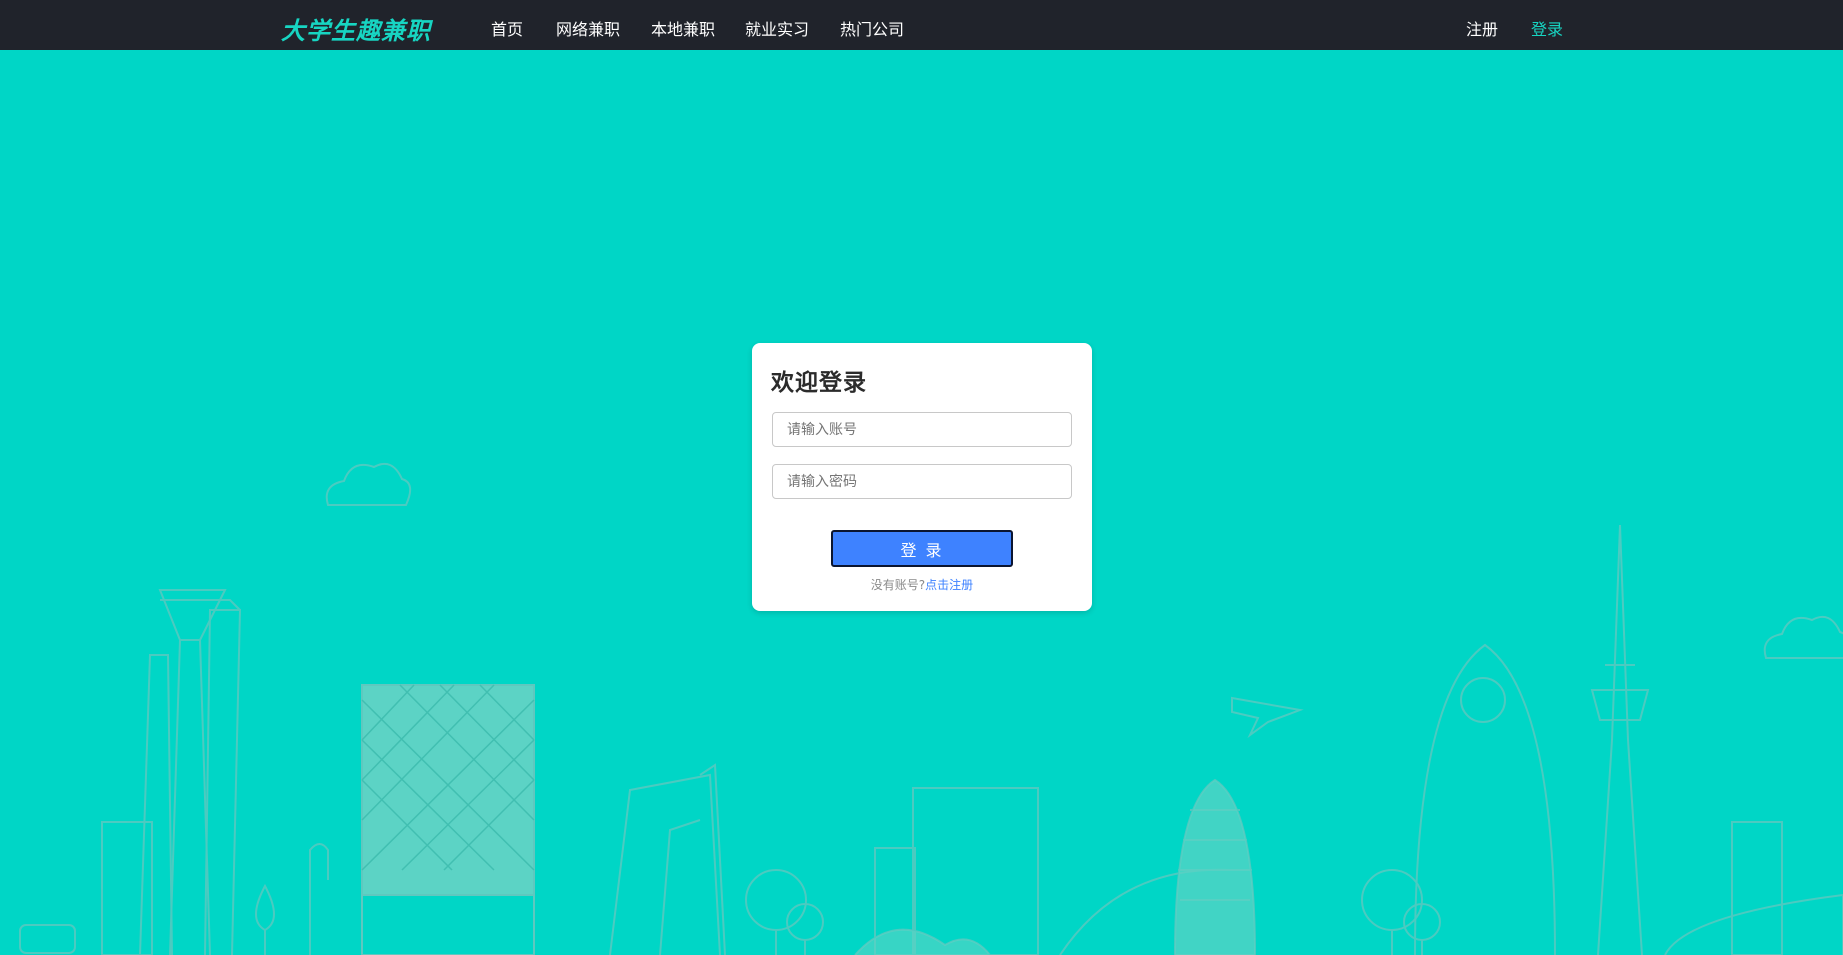 The width and height of the screenshot is (1843, 955). What do you see at coordinates (1482, 28) in the screenshot?
I see `register-link: 注册` at bounding box center [1482, 28].